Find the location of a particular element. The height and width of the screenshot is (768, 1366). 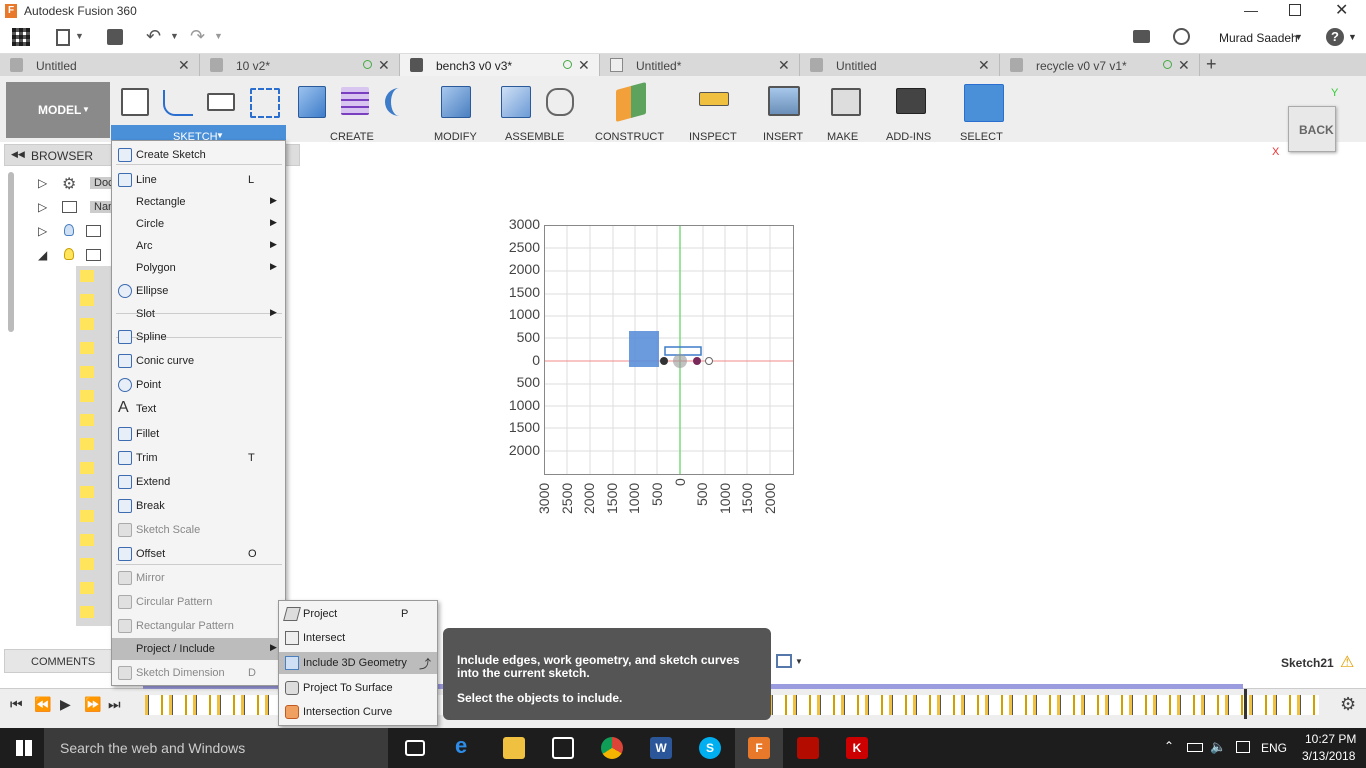

menu-item-circle: Circle ▶ is located at coordinates (198, 224).